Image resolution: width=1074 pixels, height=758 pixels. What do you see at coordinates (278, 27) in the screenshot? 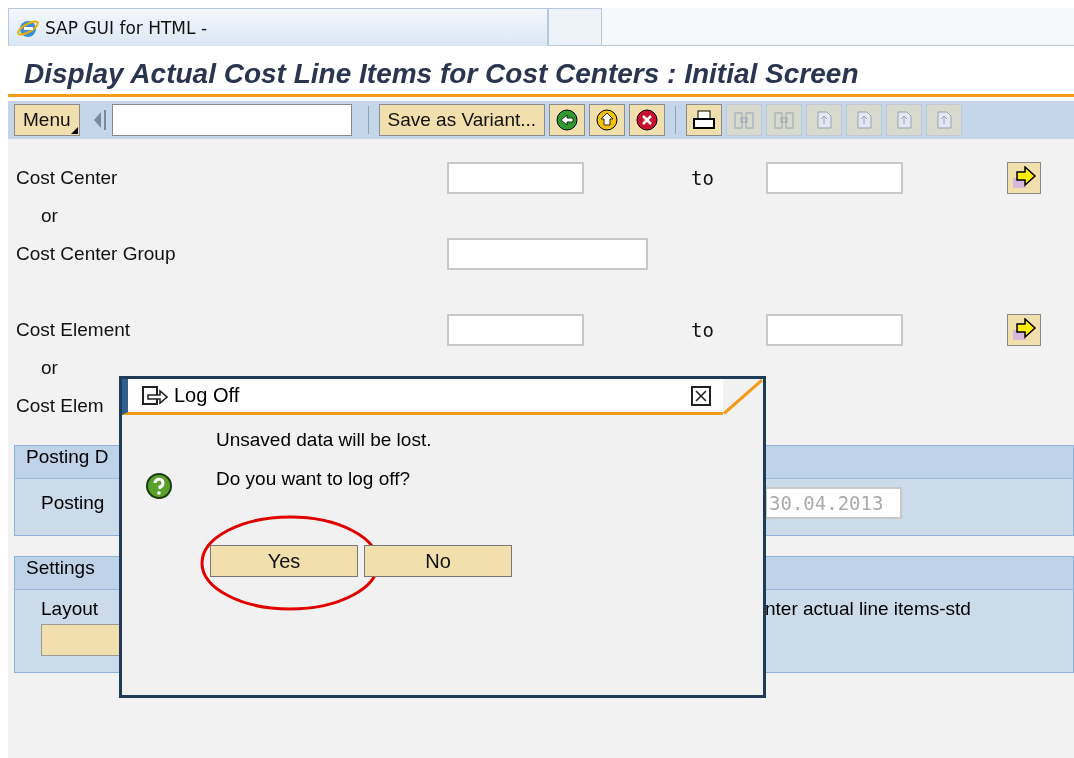
I see `browser-tab: SAP GUI for HTML -` at bounding box center [278, 27].